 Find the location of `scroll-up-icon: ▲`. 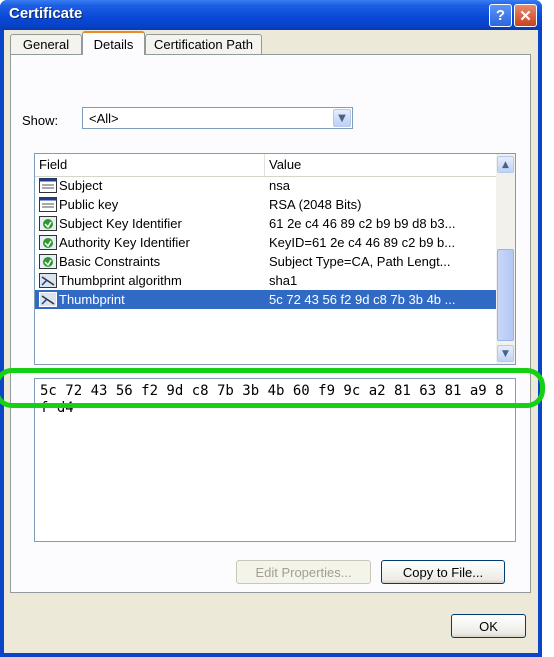

scroll-up-icon: ▲ is located at coordinates (505, 164).